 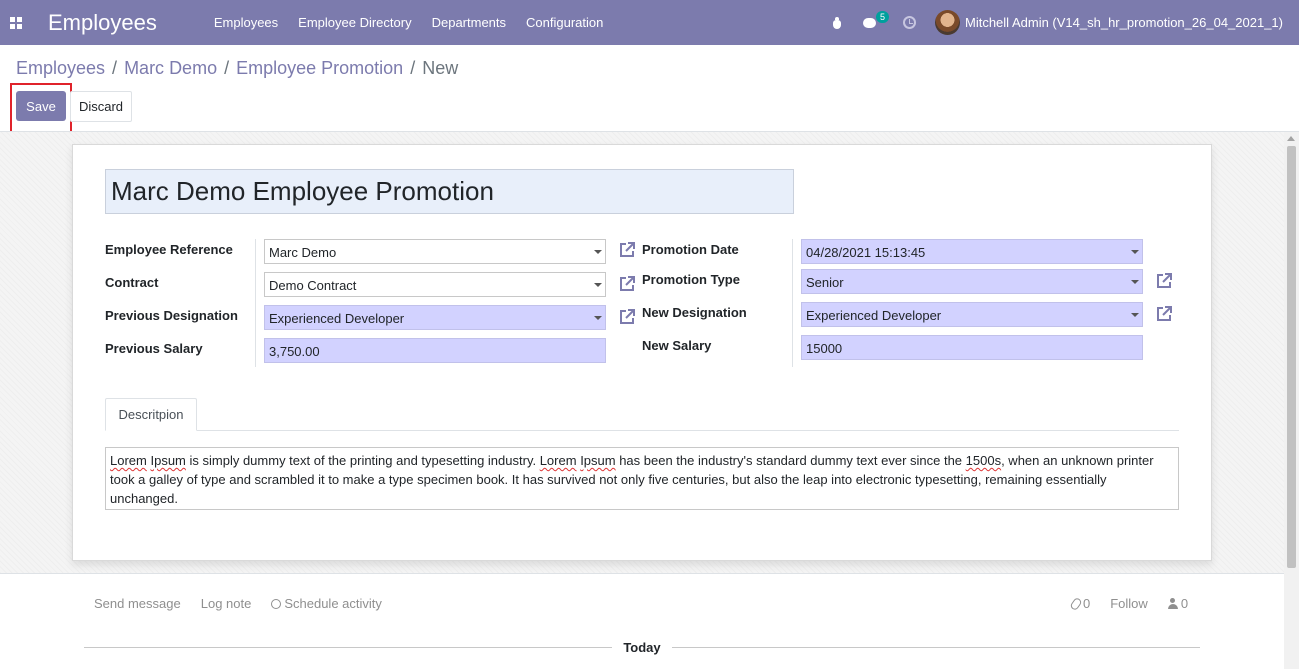 What do you see at coordinates (449, 191) in the screenshot?
I see `promotion-title-input: Marc Demo Employee Promotion` at bounding box center [449, 191].